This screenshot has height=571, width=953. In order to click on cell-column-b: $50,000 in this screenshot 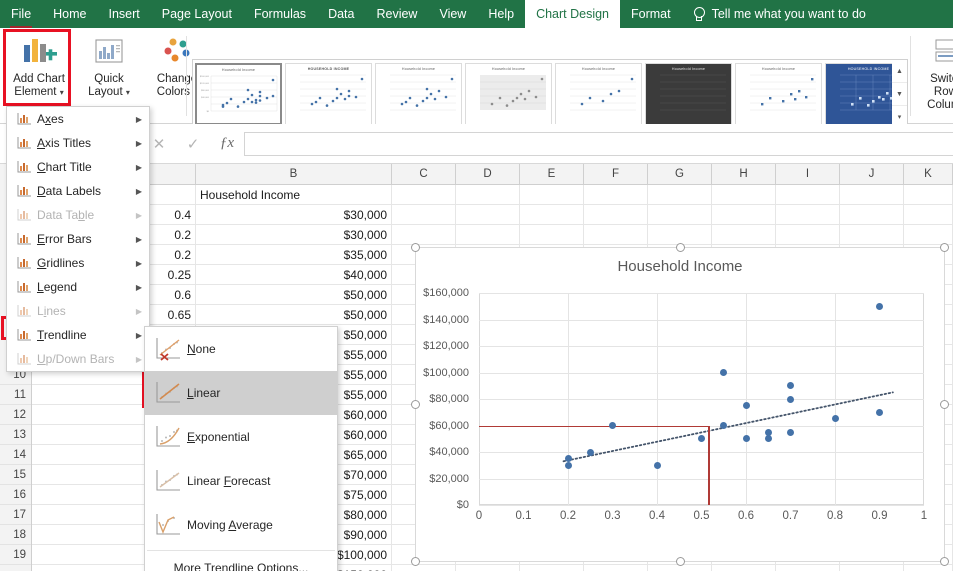, I will do `click(294, 295)`.